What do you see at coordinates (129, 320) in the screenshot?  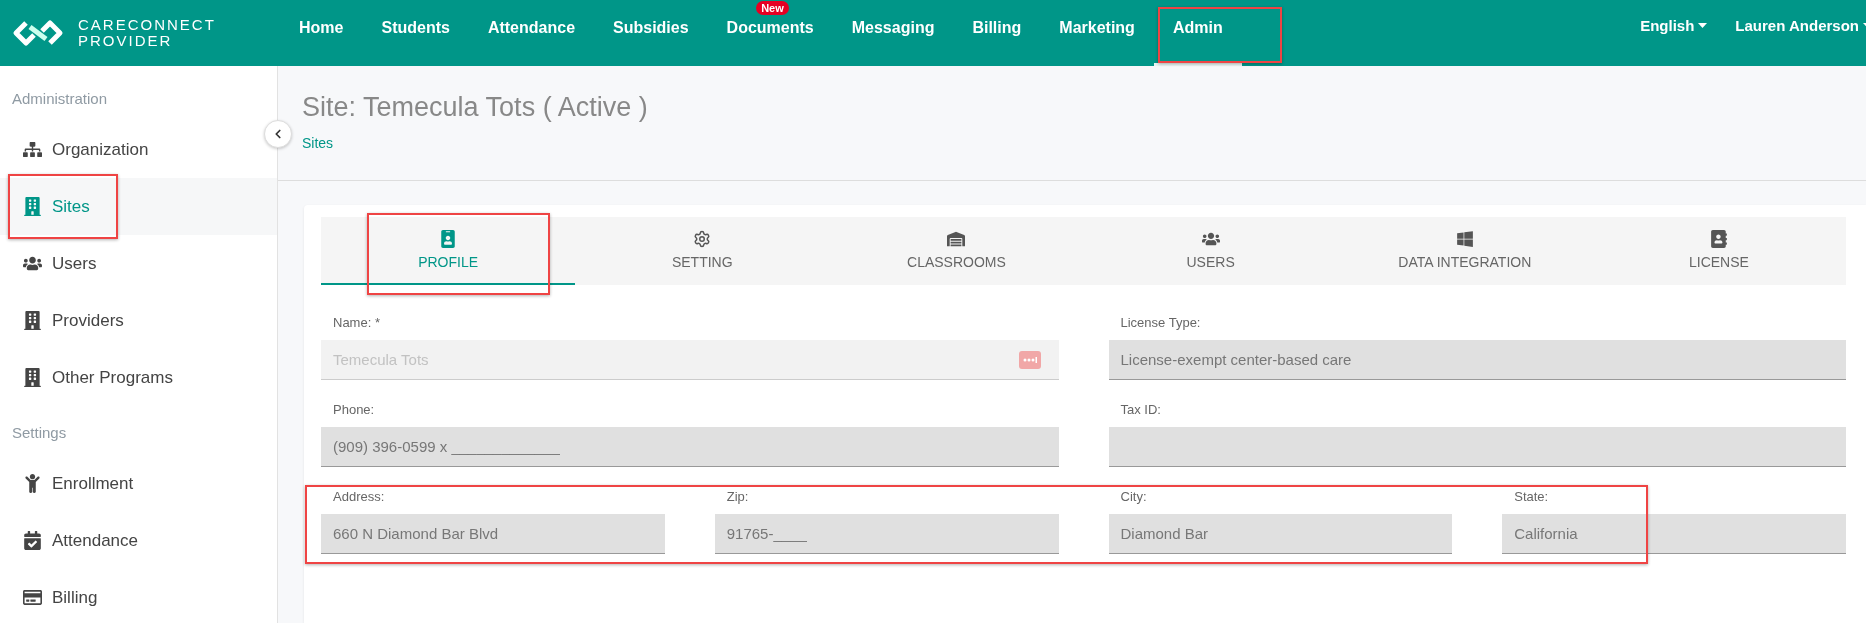 I see `sidebar-item: Providers` at bounding box center [129, 320].